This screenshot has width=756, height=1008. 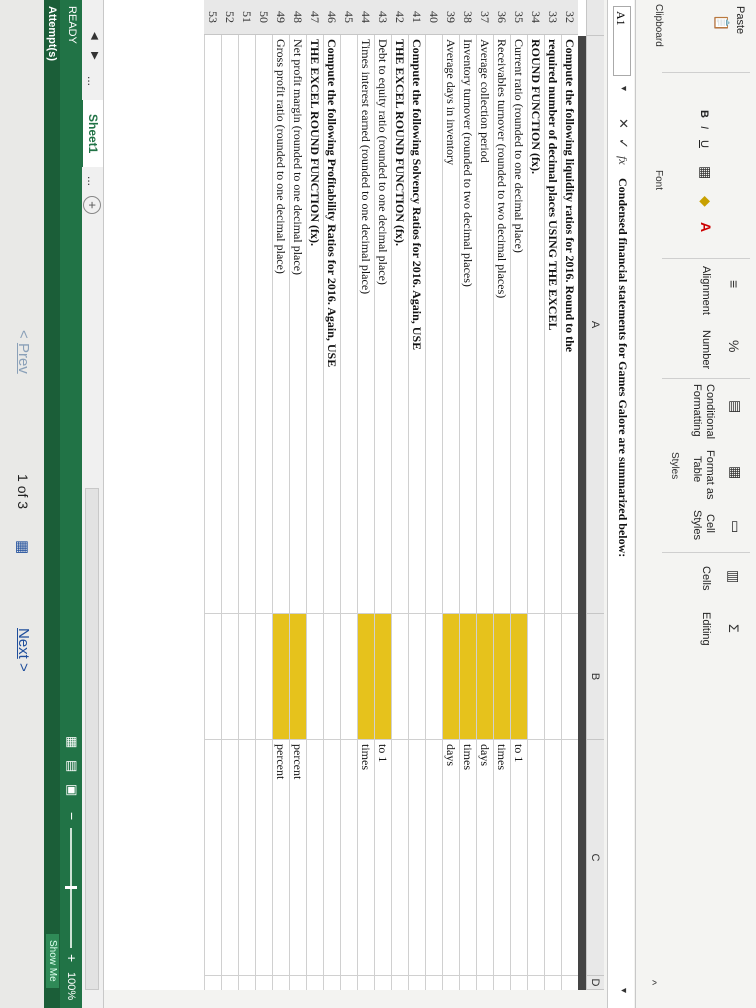 I want to click on row-number: 48, so click(x=297, y=17).